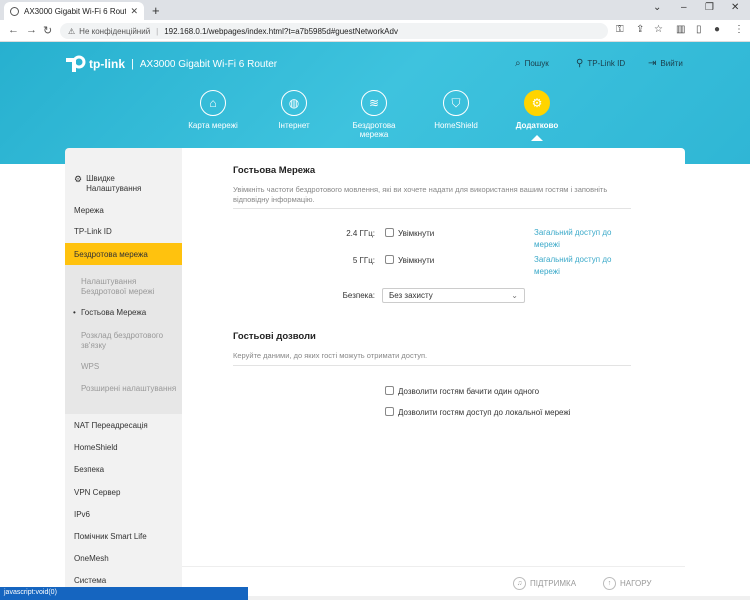 This screenshot has height=600, width=750. Describe the element at coordinates (389, 259) in the screenshot. I see `band-5-enable-checkbox` at that location.